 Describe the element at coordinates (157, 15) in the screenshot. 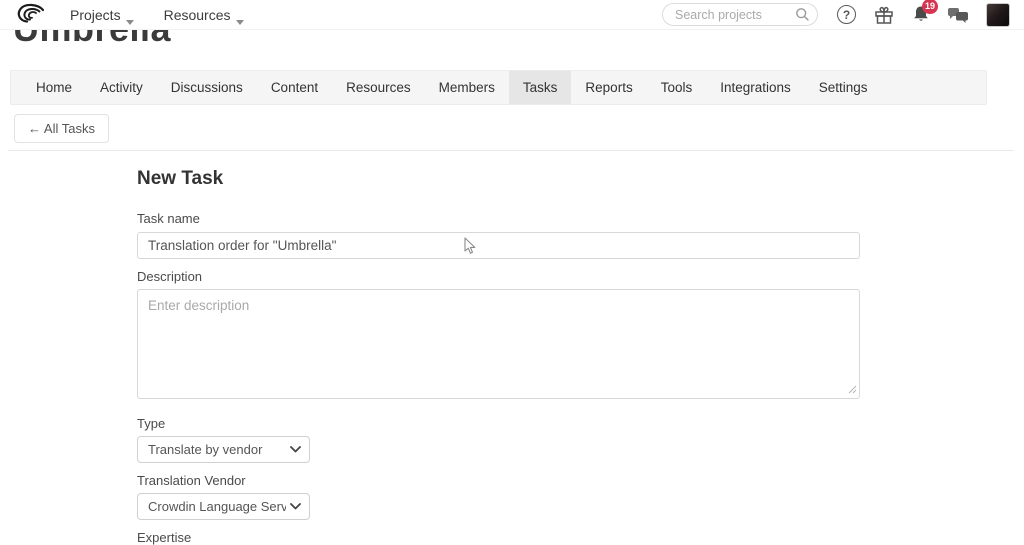

I see `top-nav: Projects Resources` at that location.